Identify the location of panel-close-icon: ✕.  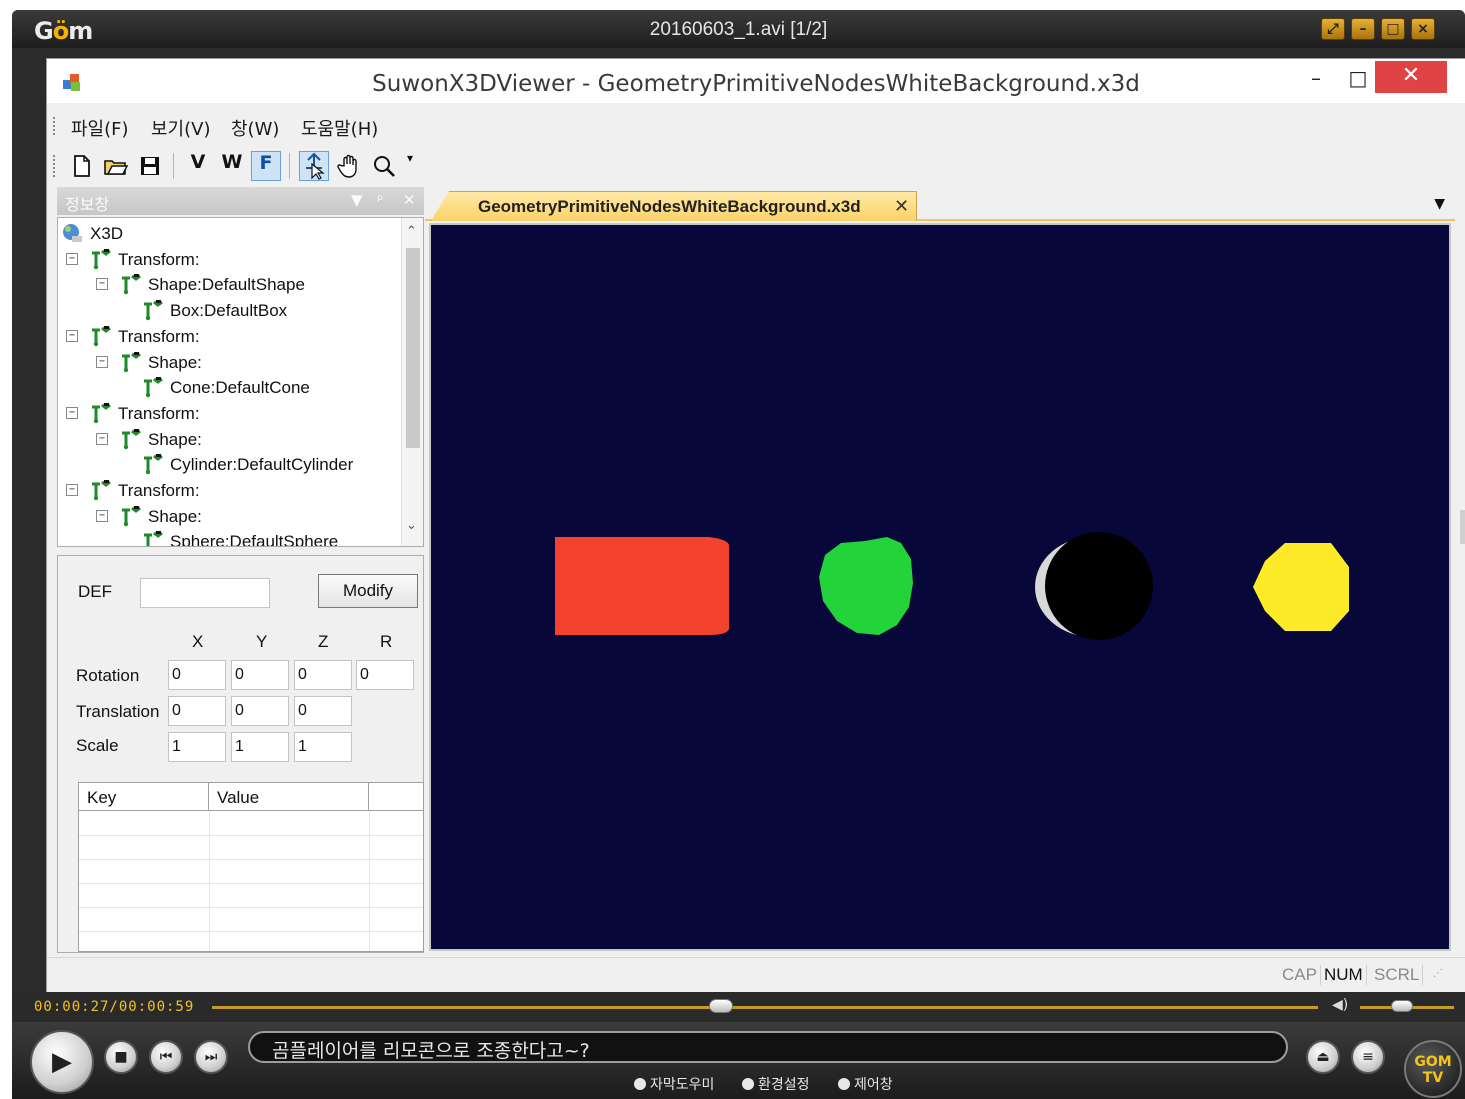
(409, 200).